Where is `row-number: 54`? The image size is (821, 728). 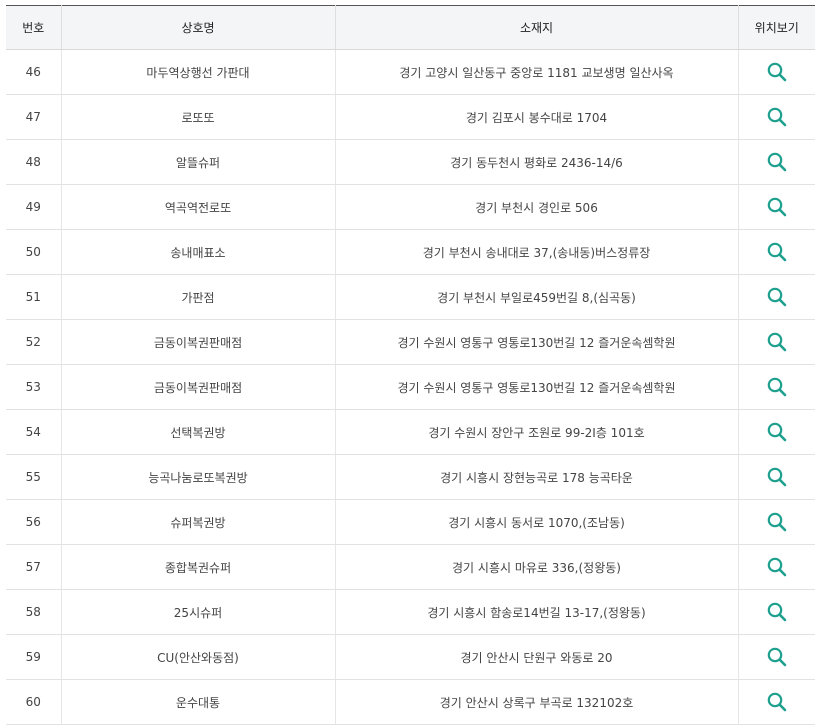
row-number: 54 is located at coordinates (33, 432).